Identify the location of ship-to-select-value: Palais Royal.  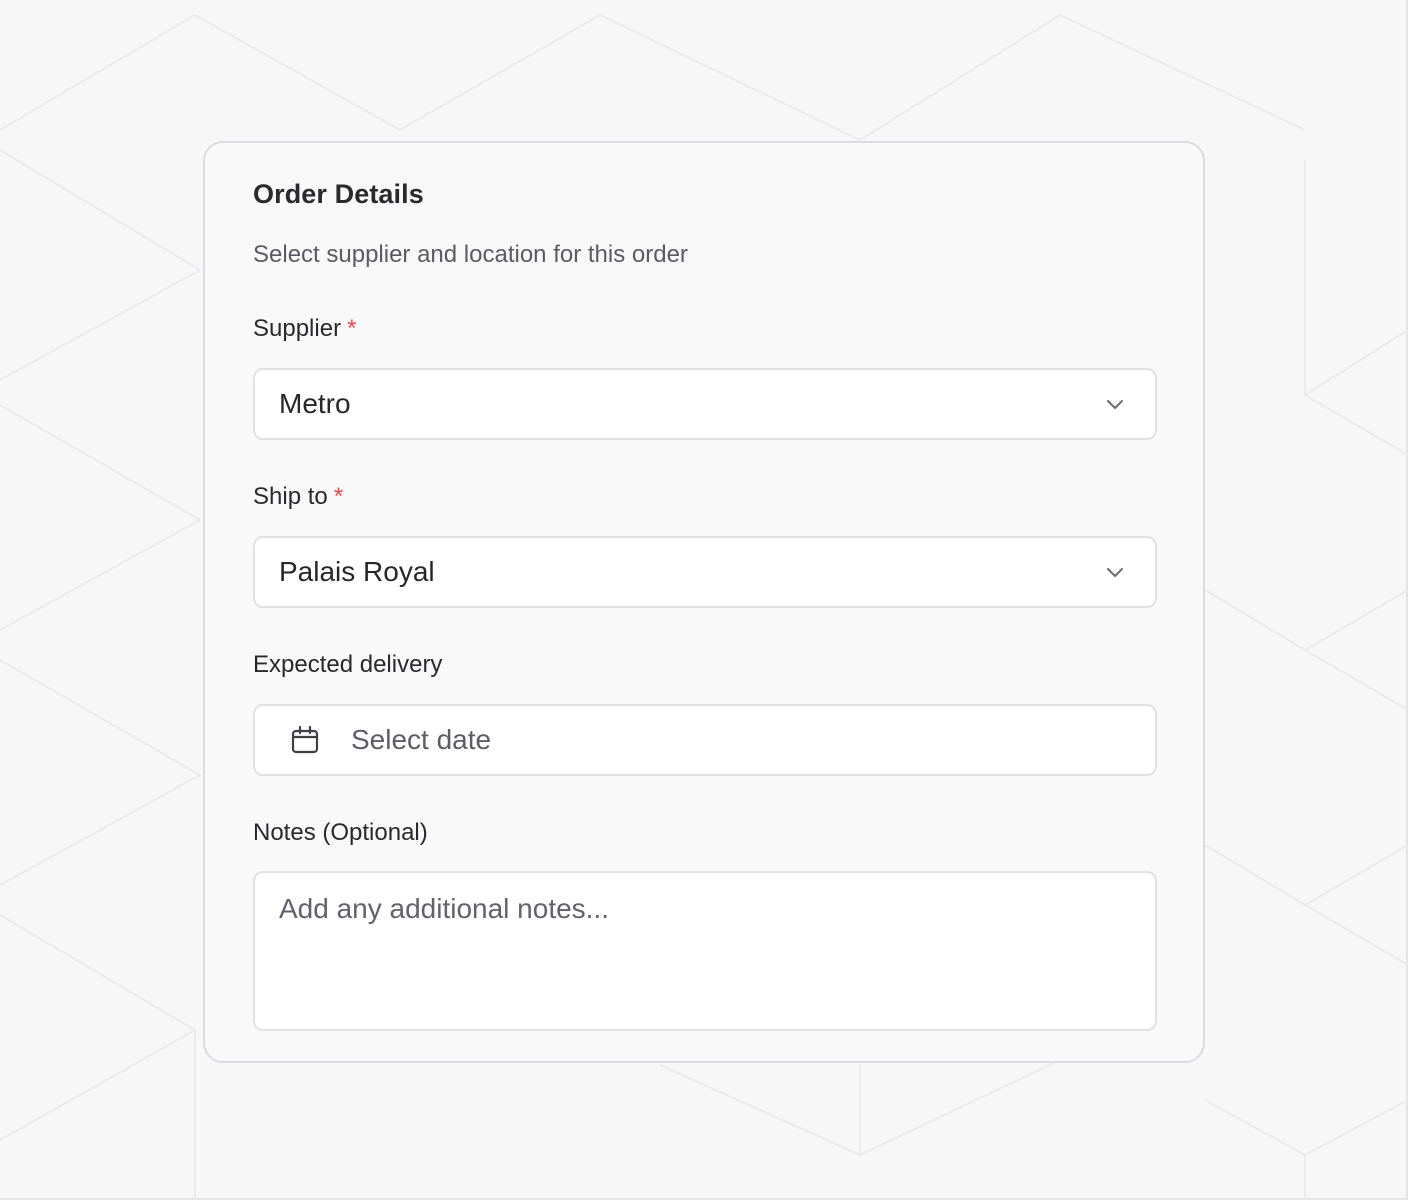
(357, 571).